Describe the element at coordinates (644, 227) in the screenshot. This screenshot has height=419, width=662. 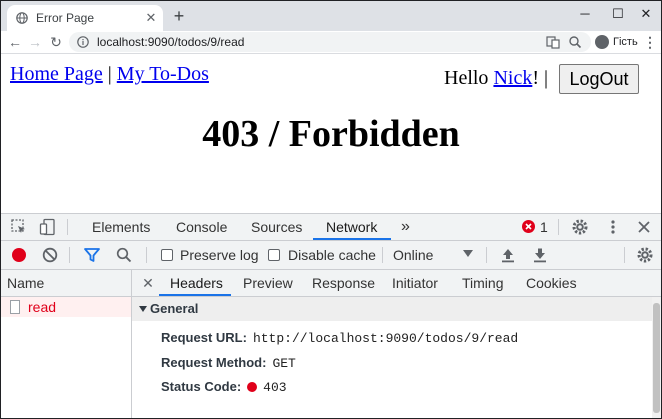
I see `close-devtools-icon` at that location.